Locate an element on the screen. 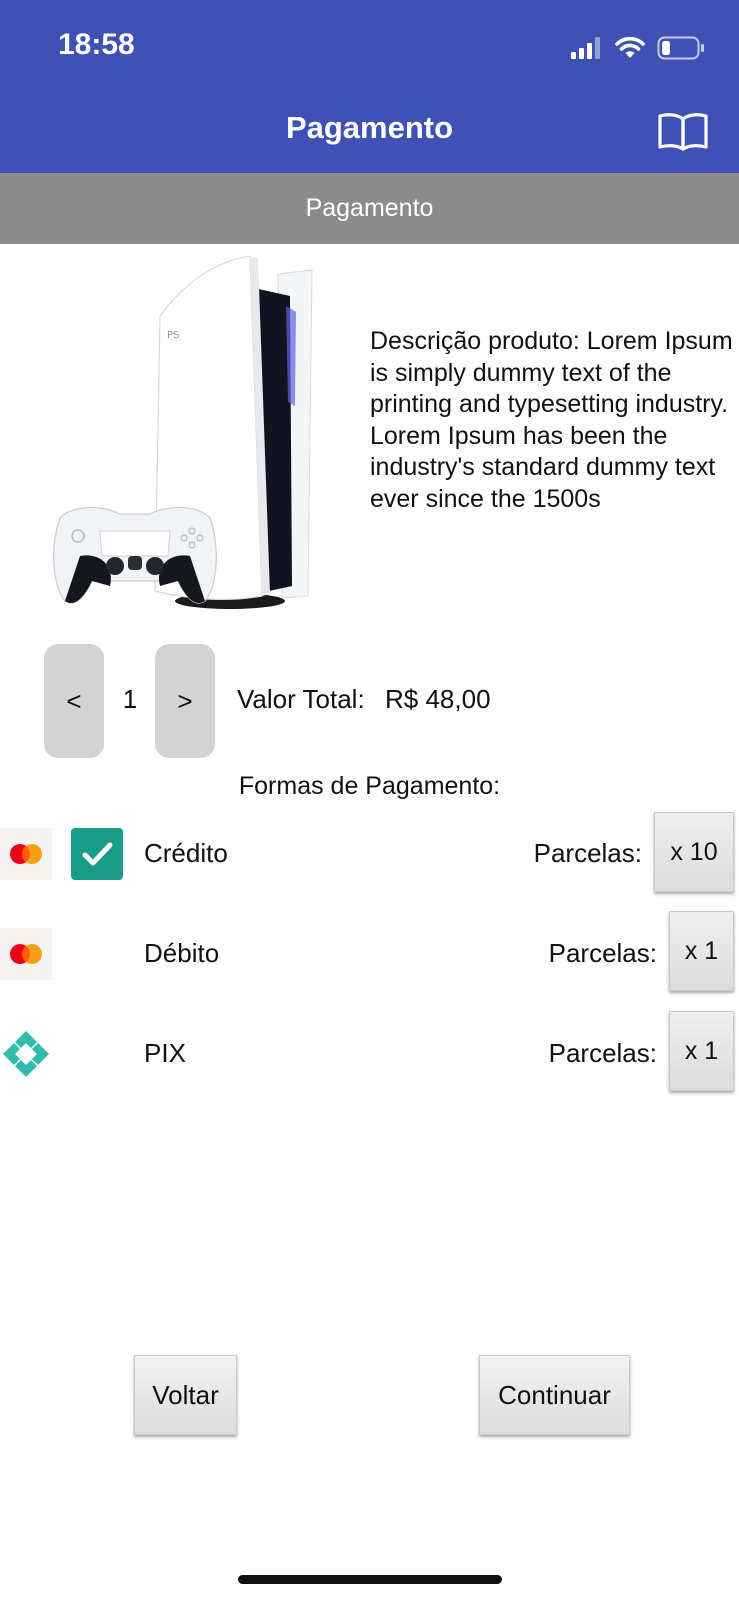 The height and width of the screenshot is (1600, 739). payment-row-credito: Crédito Parcelas: x 10 is located at coordinates (369, 853).